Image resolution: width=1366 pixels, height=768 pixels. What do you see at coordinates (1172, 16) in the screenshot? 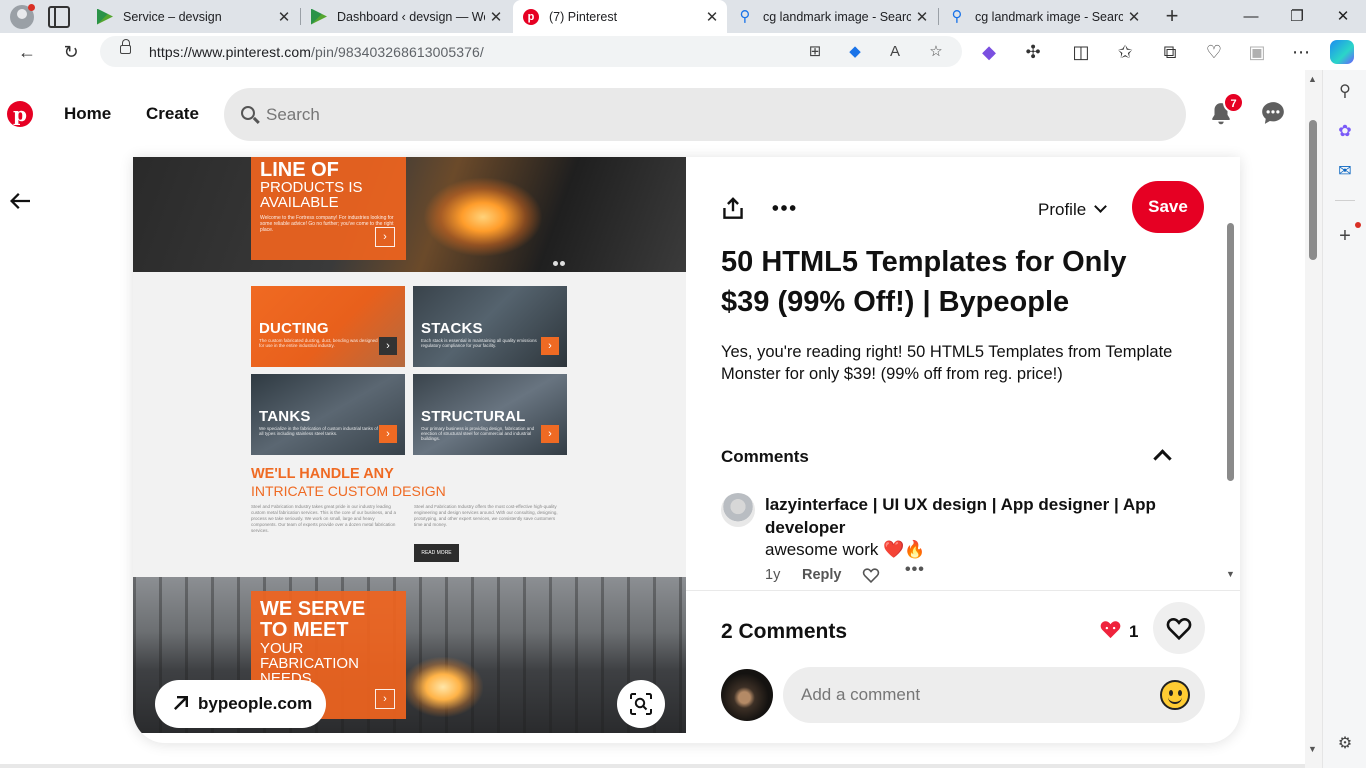
I see `new-tab-button: +` at bounding box center [1172, 16].